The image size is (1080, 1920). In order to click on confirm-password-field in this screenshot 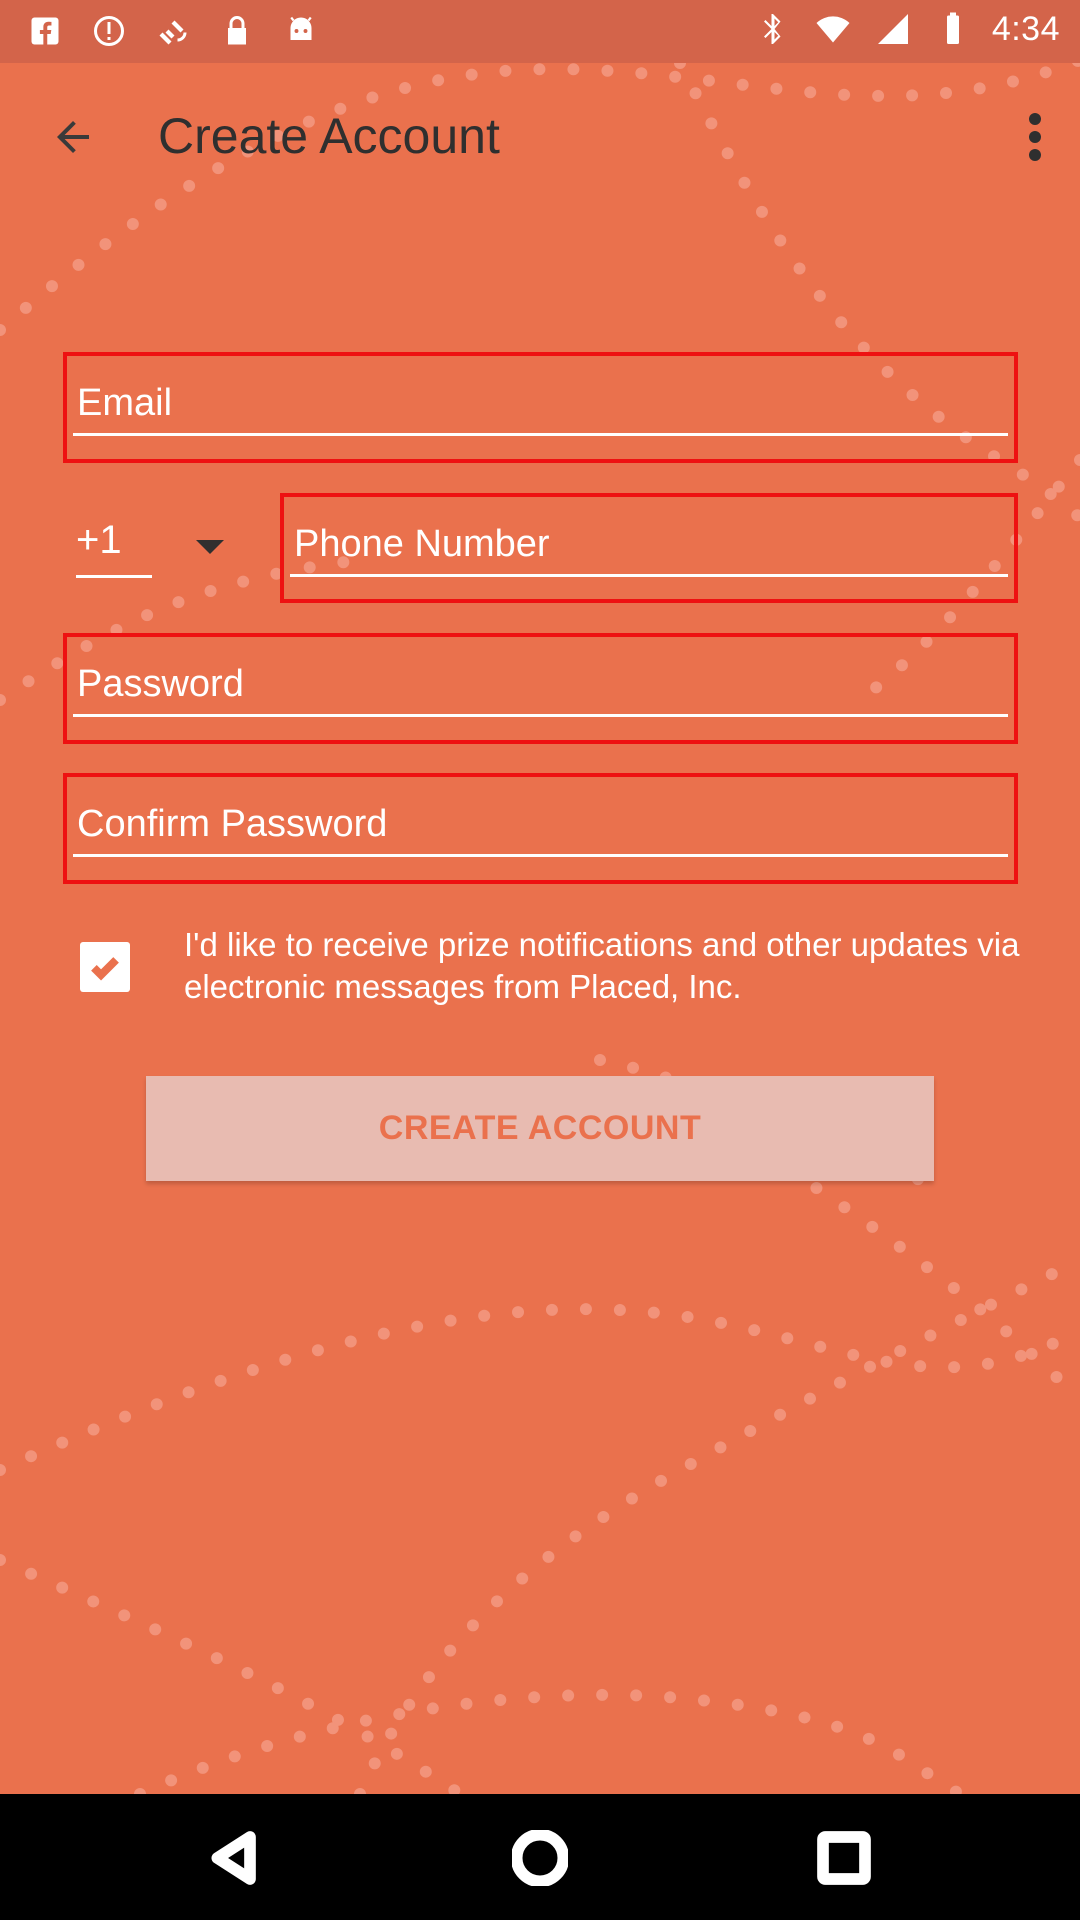, I will do `click(540, 826)`.